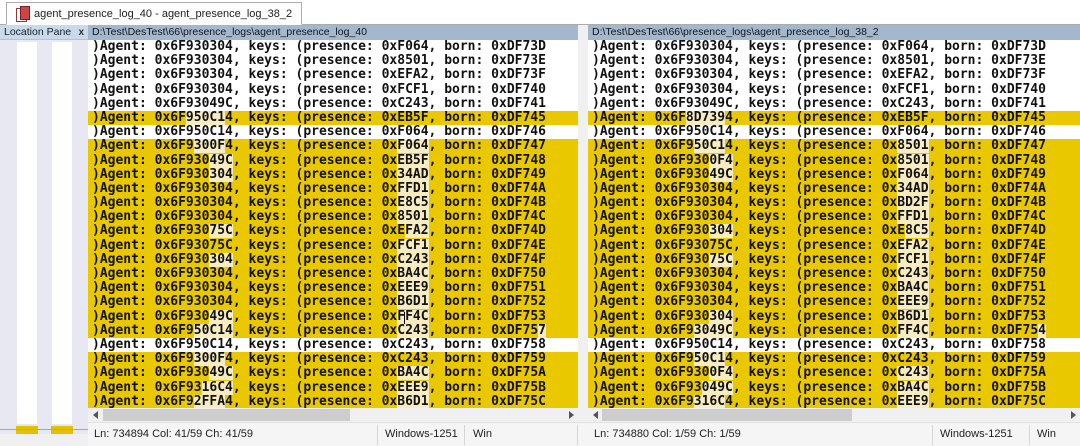 The image size is (1080, 446). Describe the element at coordinates (174, 434) in the screenshot. I see `left-line-col-status: Ln: 734894 Col: 41/59 Ch: 41/59` at that location.